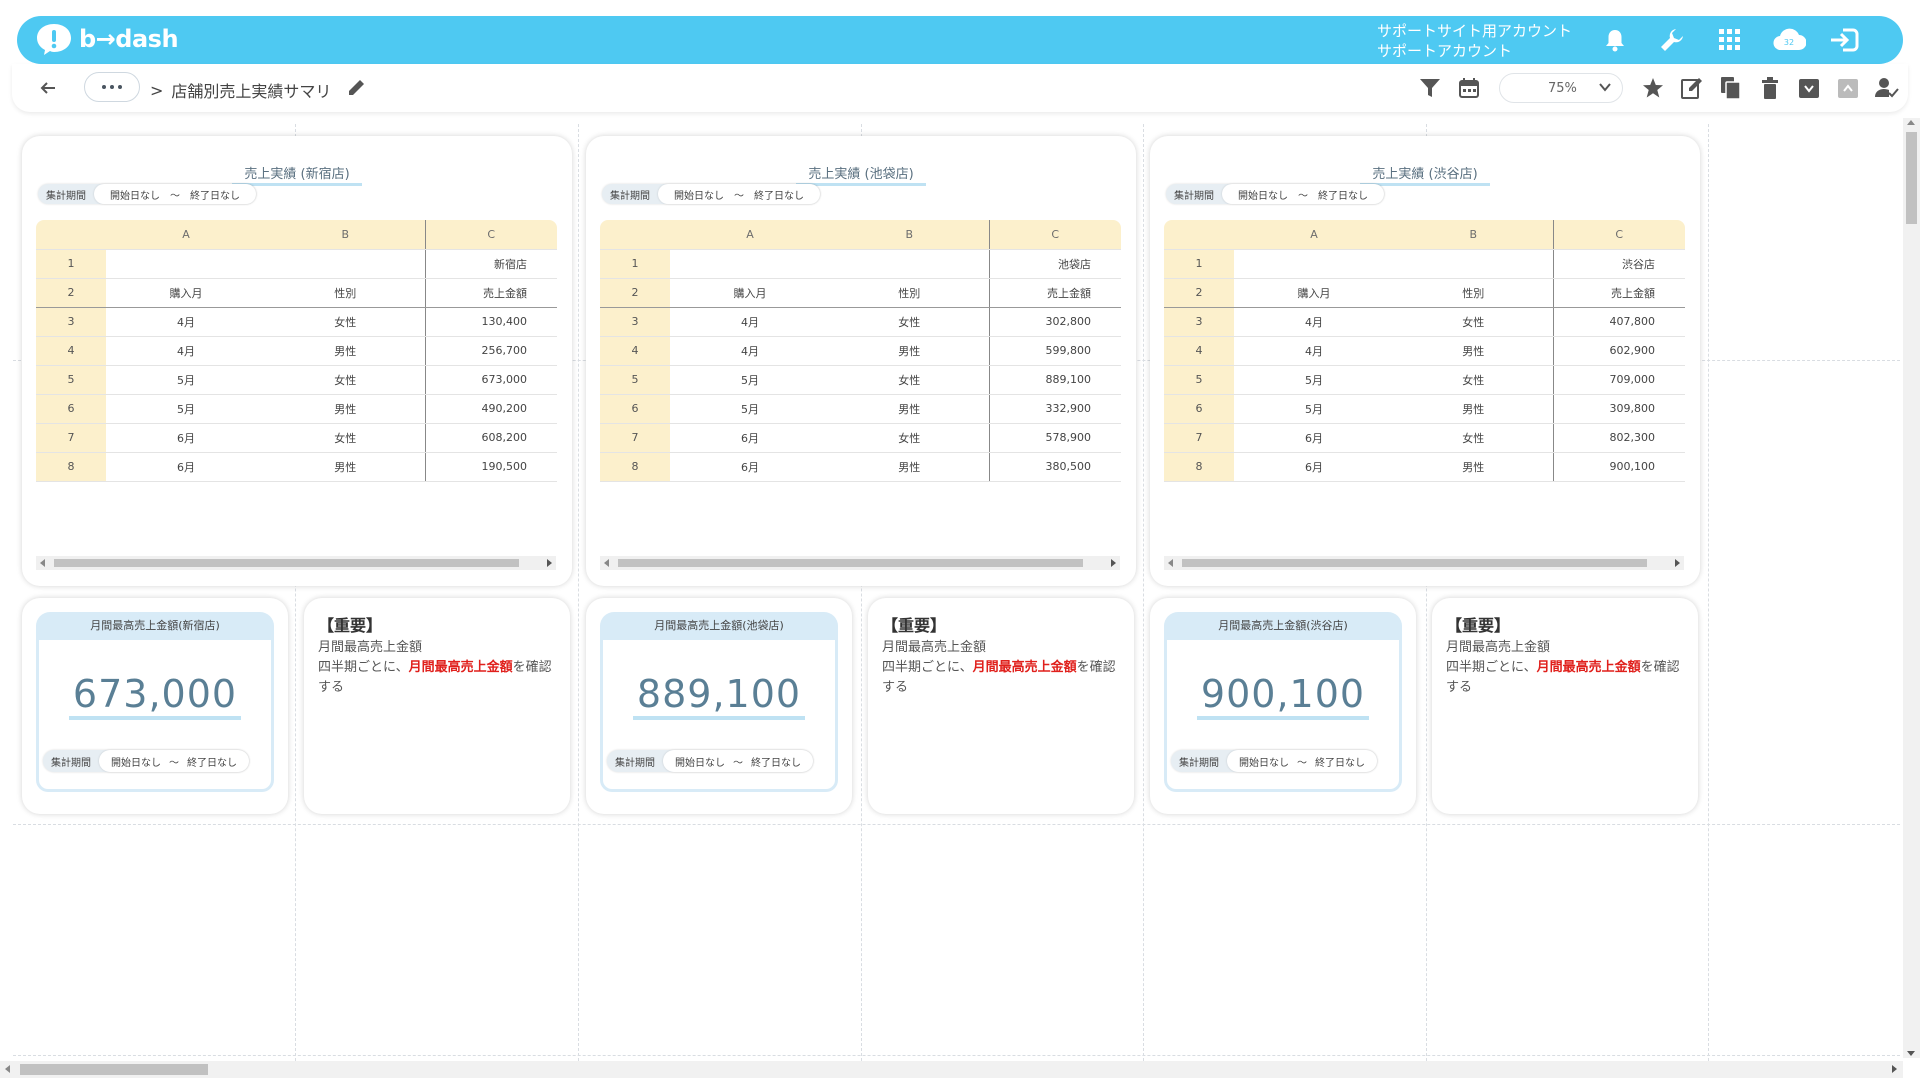 Image resolution: width=1920 pixels, height=1080 pixels. What do you see at coordinates (1055, 380) in the screenshot?
I see `cell-amount: 889,100` at bounding box center [1055, 380].